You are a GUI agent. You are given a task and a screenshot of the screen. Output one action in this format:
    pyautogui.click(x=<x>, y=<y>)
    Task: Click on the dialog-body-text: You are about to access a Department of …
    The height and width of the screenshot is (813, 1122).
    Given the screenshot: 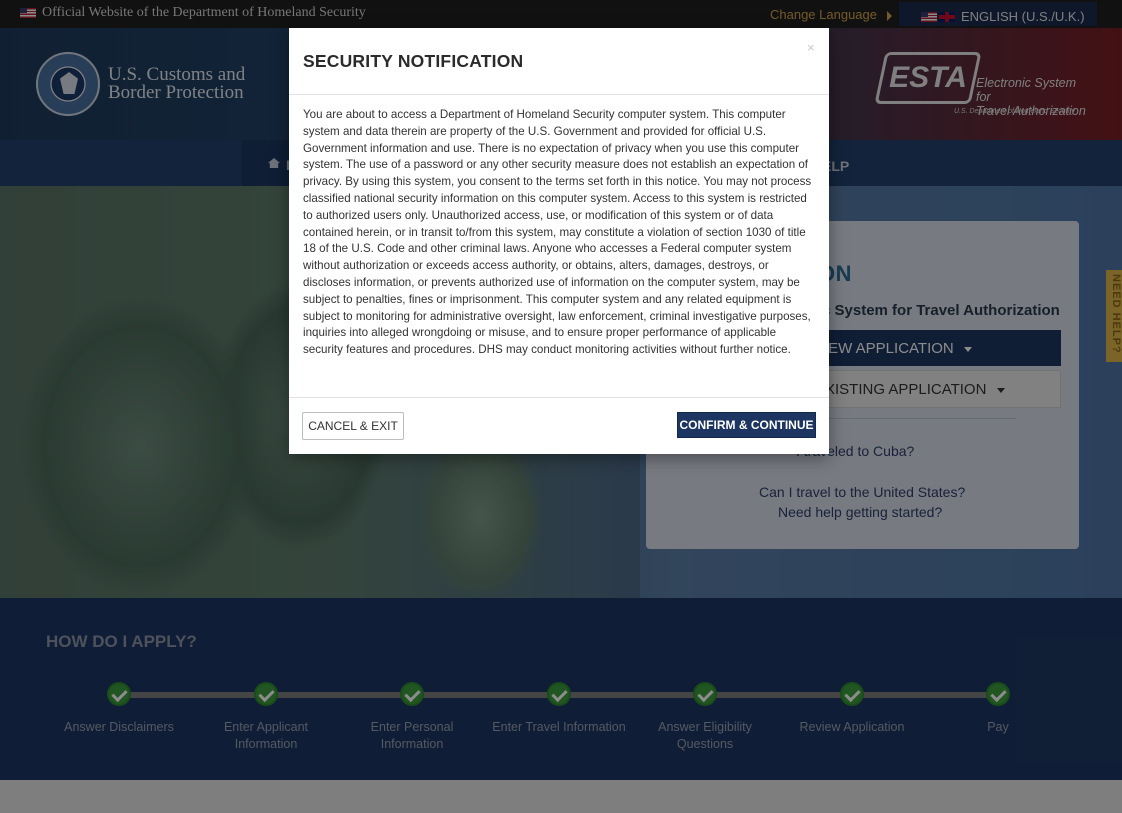 What is the action you would take?
    pyautogui.click(x=557, y=232)
    